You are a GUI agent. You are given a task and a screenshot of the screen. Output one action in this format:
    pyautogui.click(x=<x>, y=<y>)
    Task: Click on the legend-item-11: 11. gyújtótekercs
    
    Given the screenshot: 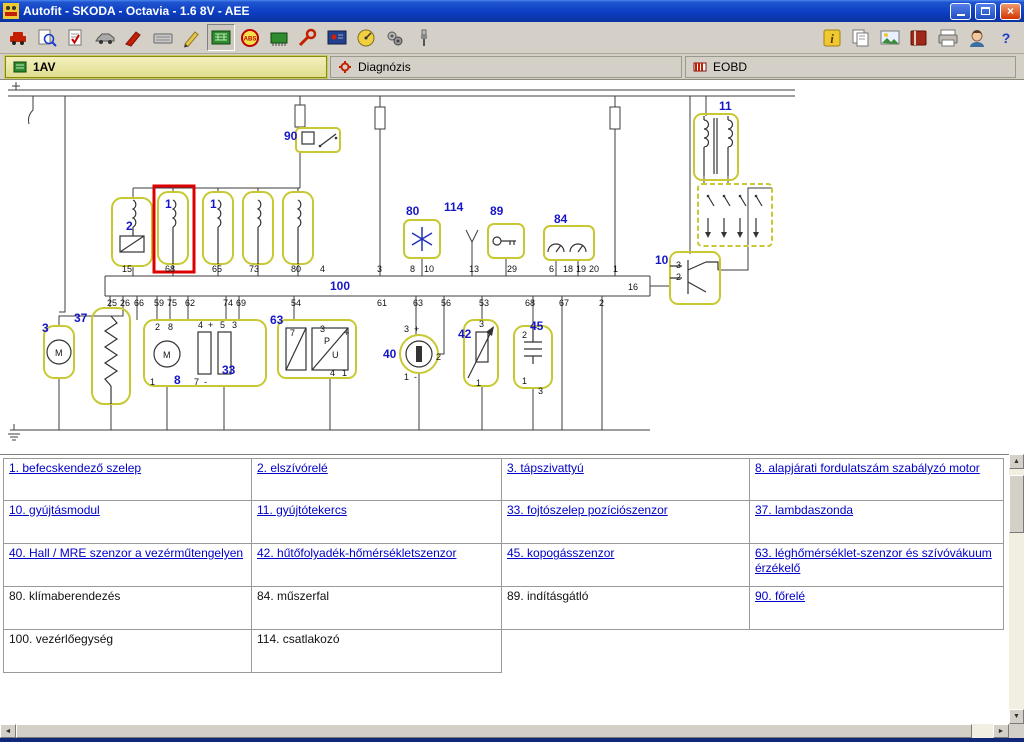 What is the action you would take?
    pyautogui.click(x=302, y=510)
    